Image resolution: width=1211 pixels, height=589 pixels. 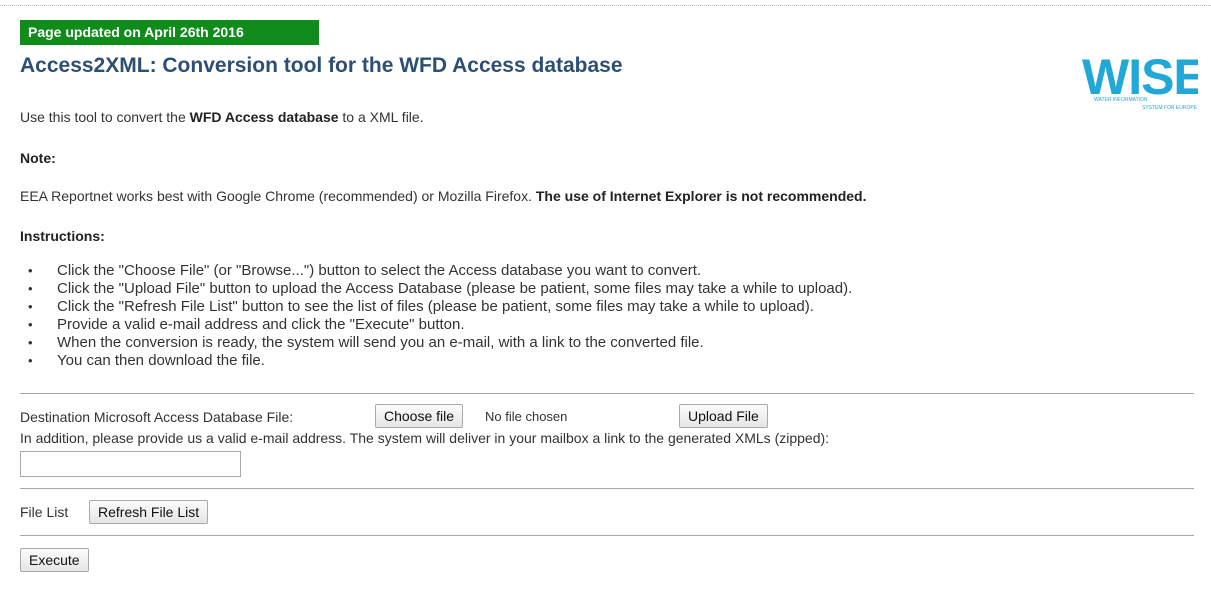 I want to click on file-list-label: File List, so click(x=44, y=512).